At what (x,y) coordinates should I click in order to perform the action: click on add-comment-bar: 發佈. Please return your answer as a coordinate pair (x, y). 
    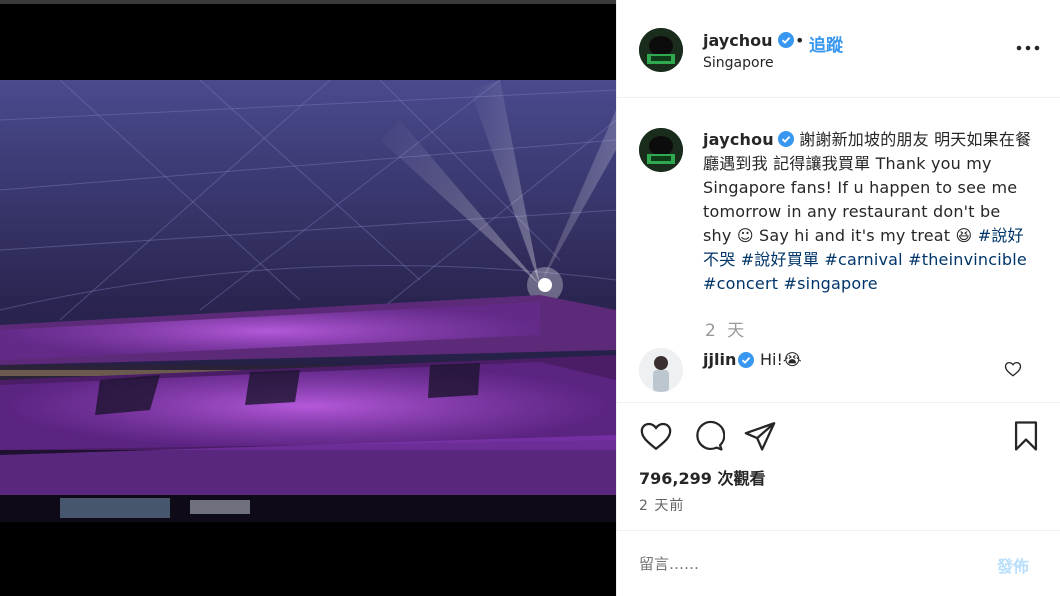
    Looking at the image, I should click on (838, 563).